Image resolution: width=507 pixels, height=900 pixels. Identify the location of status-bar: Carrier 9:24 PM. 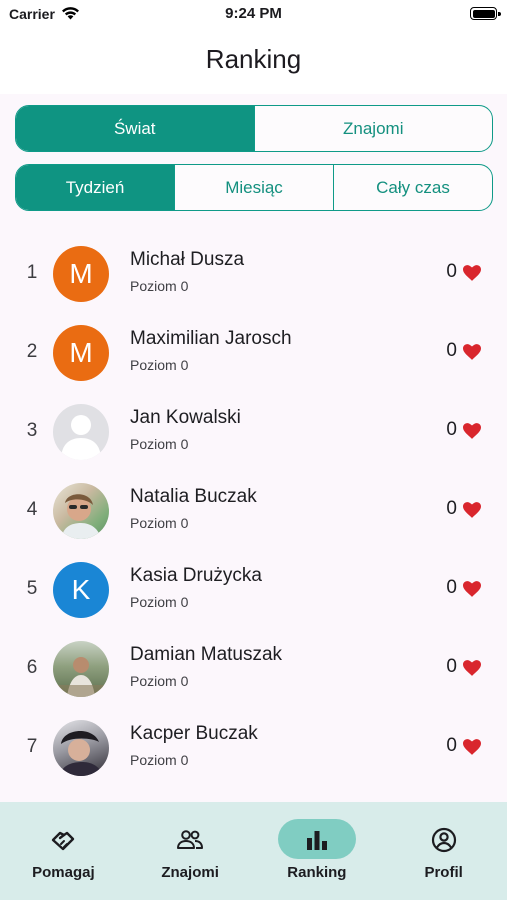
(253, 15).